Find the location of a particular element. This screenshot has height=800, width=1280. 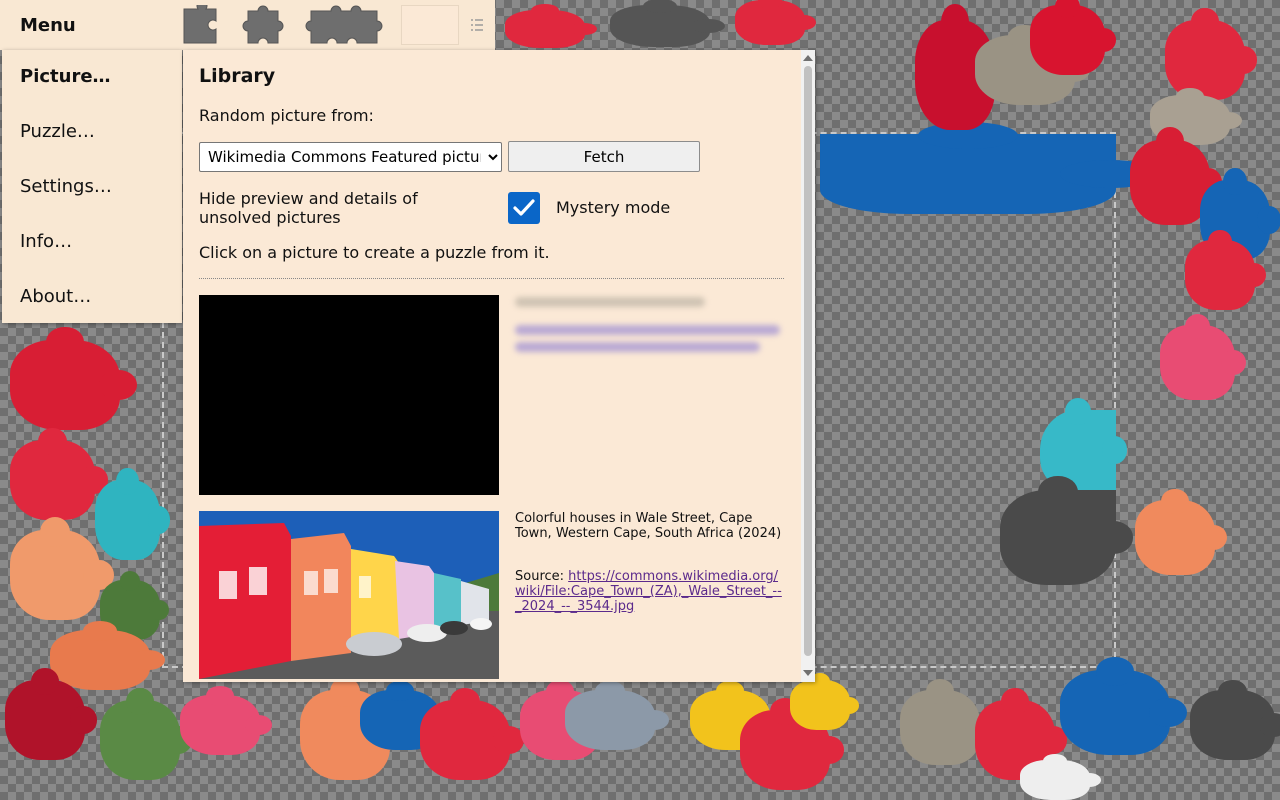

mystery-mode-checkbox is located at coordinates (524, 208).